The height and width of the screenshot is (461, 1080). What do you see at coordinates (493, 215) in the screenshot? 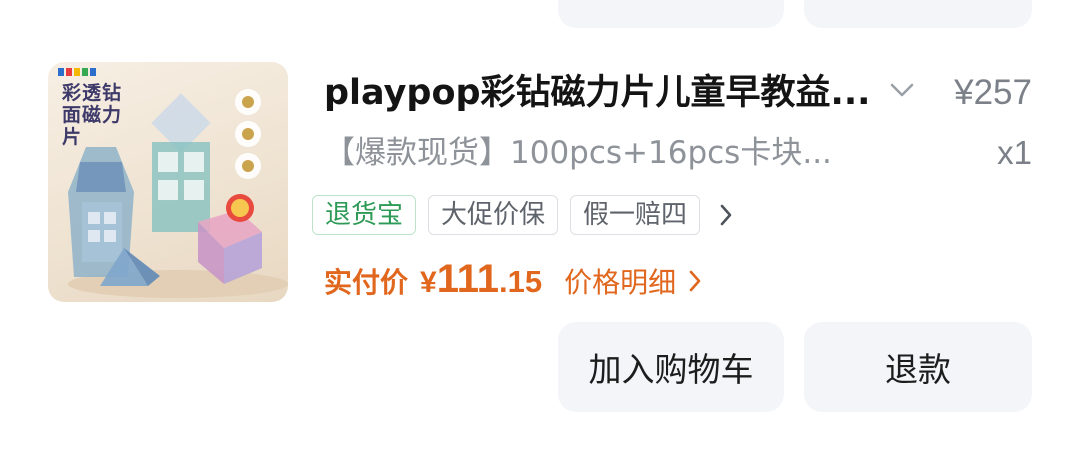
I see `tag-price-protection: 大促价保` at bounding box center [493, 215].